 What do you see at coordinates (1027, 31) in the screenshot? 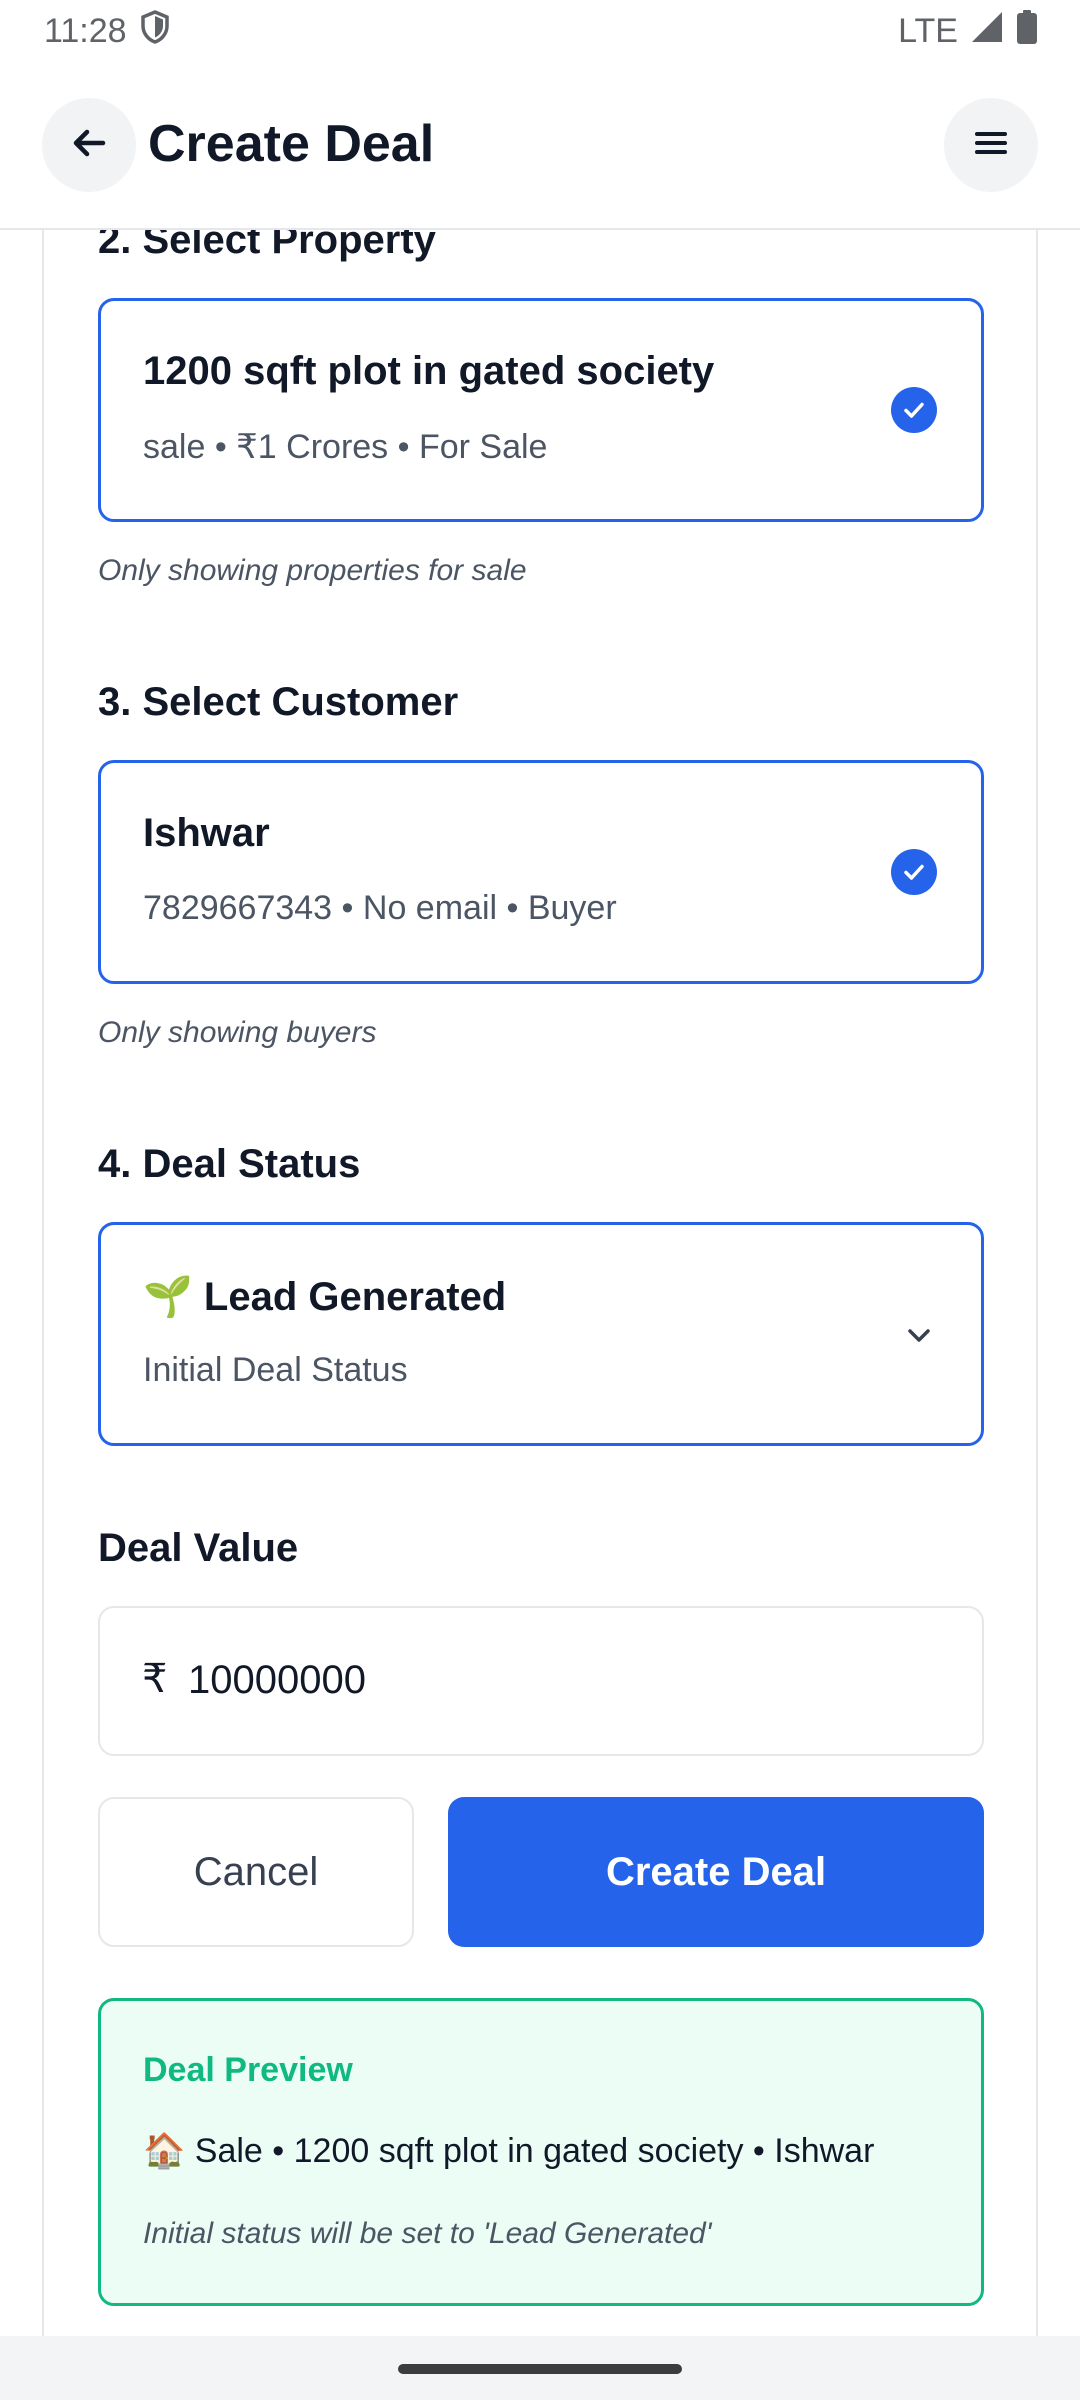
I see `battery-icon` at bounding box center [1027, 31].